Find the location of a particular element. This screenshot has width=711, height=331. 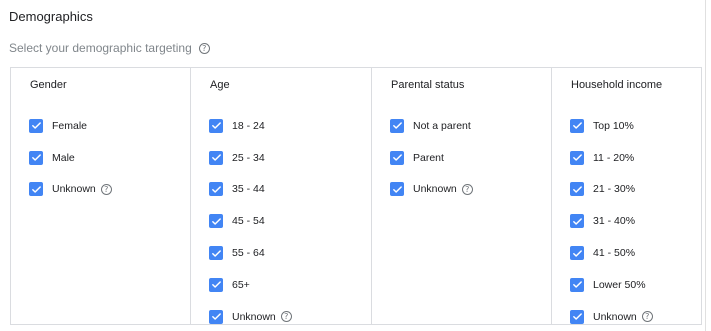

option-label: 11 - 20% is located at coordinates (614, 157).